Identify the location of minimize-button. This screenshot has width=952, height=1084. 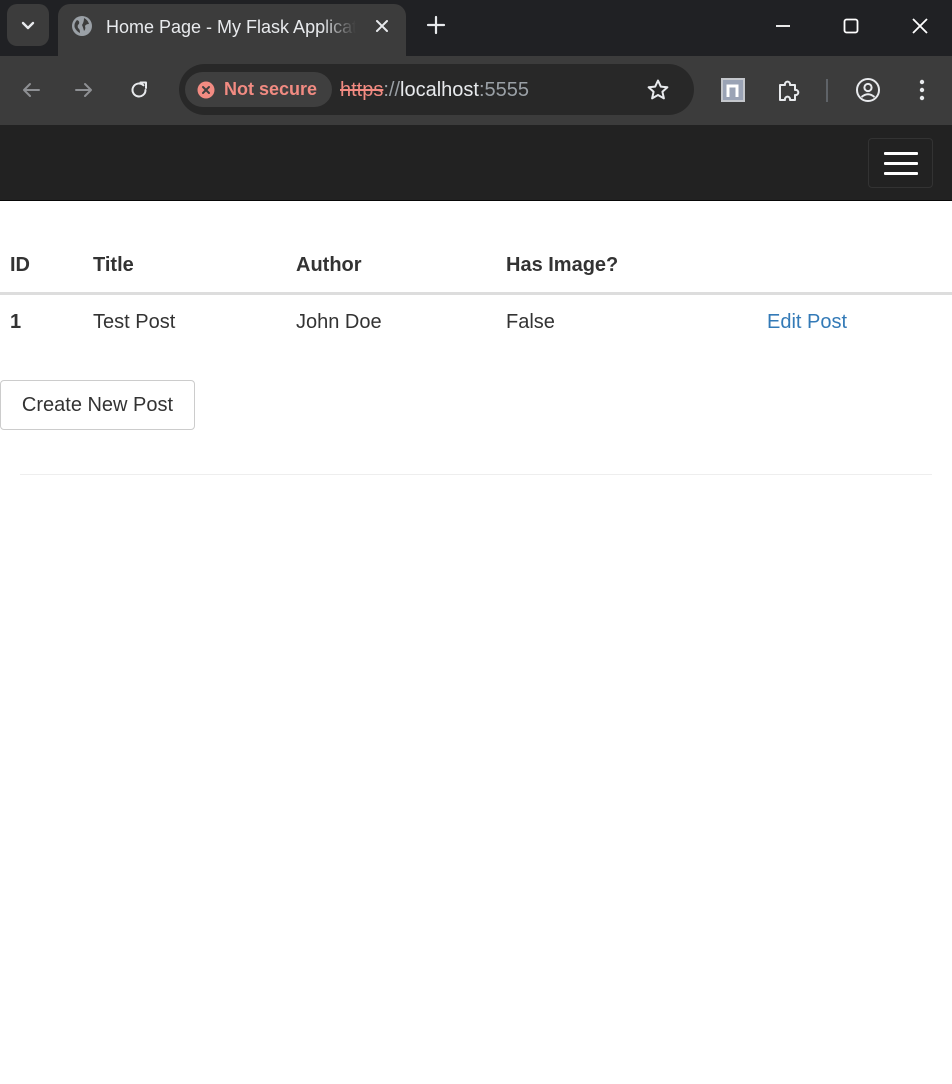
(783, 26).